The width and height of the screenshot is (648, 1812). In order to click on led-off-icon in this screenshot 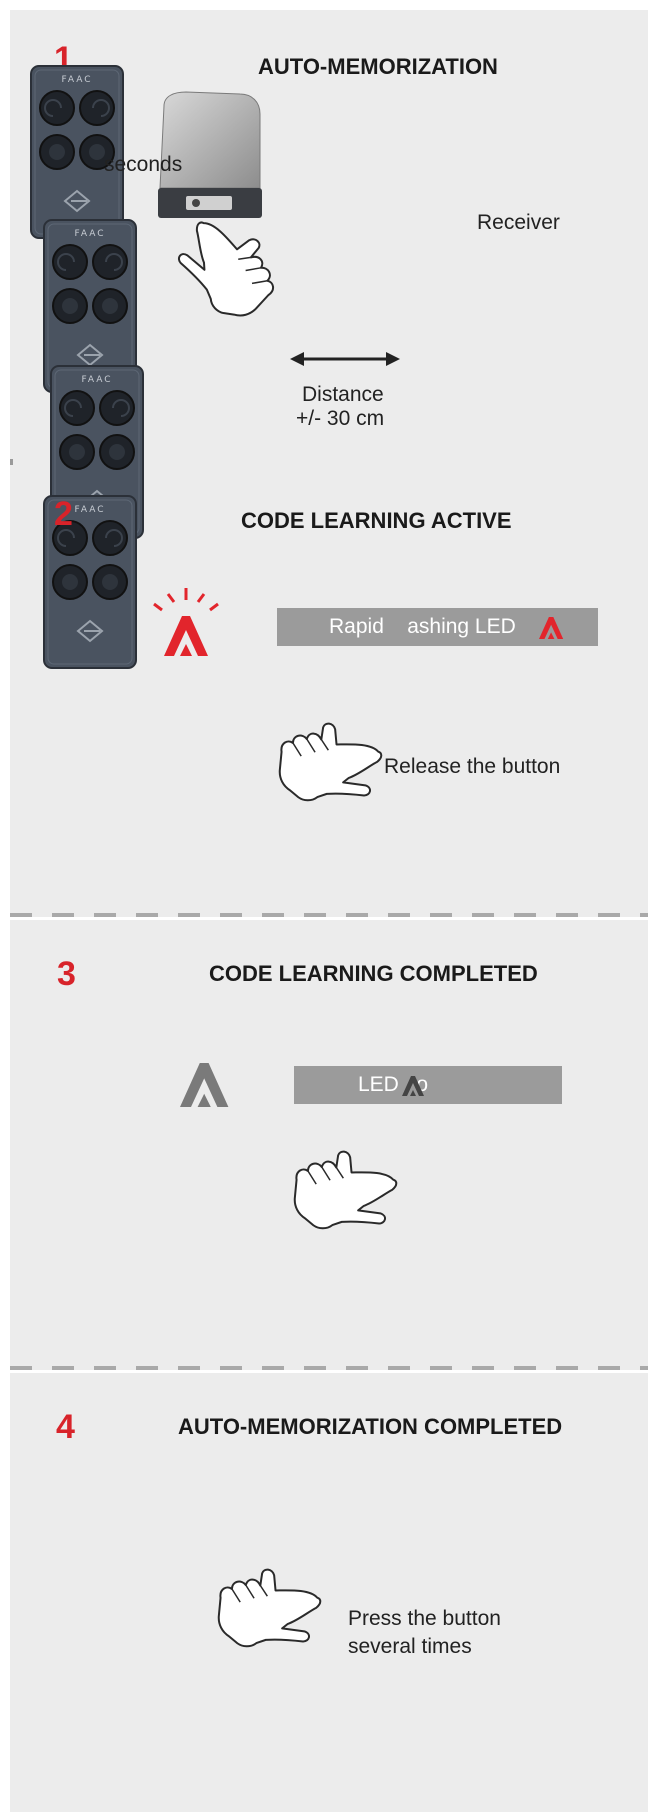, I will do `click(204, 1085)`.